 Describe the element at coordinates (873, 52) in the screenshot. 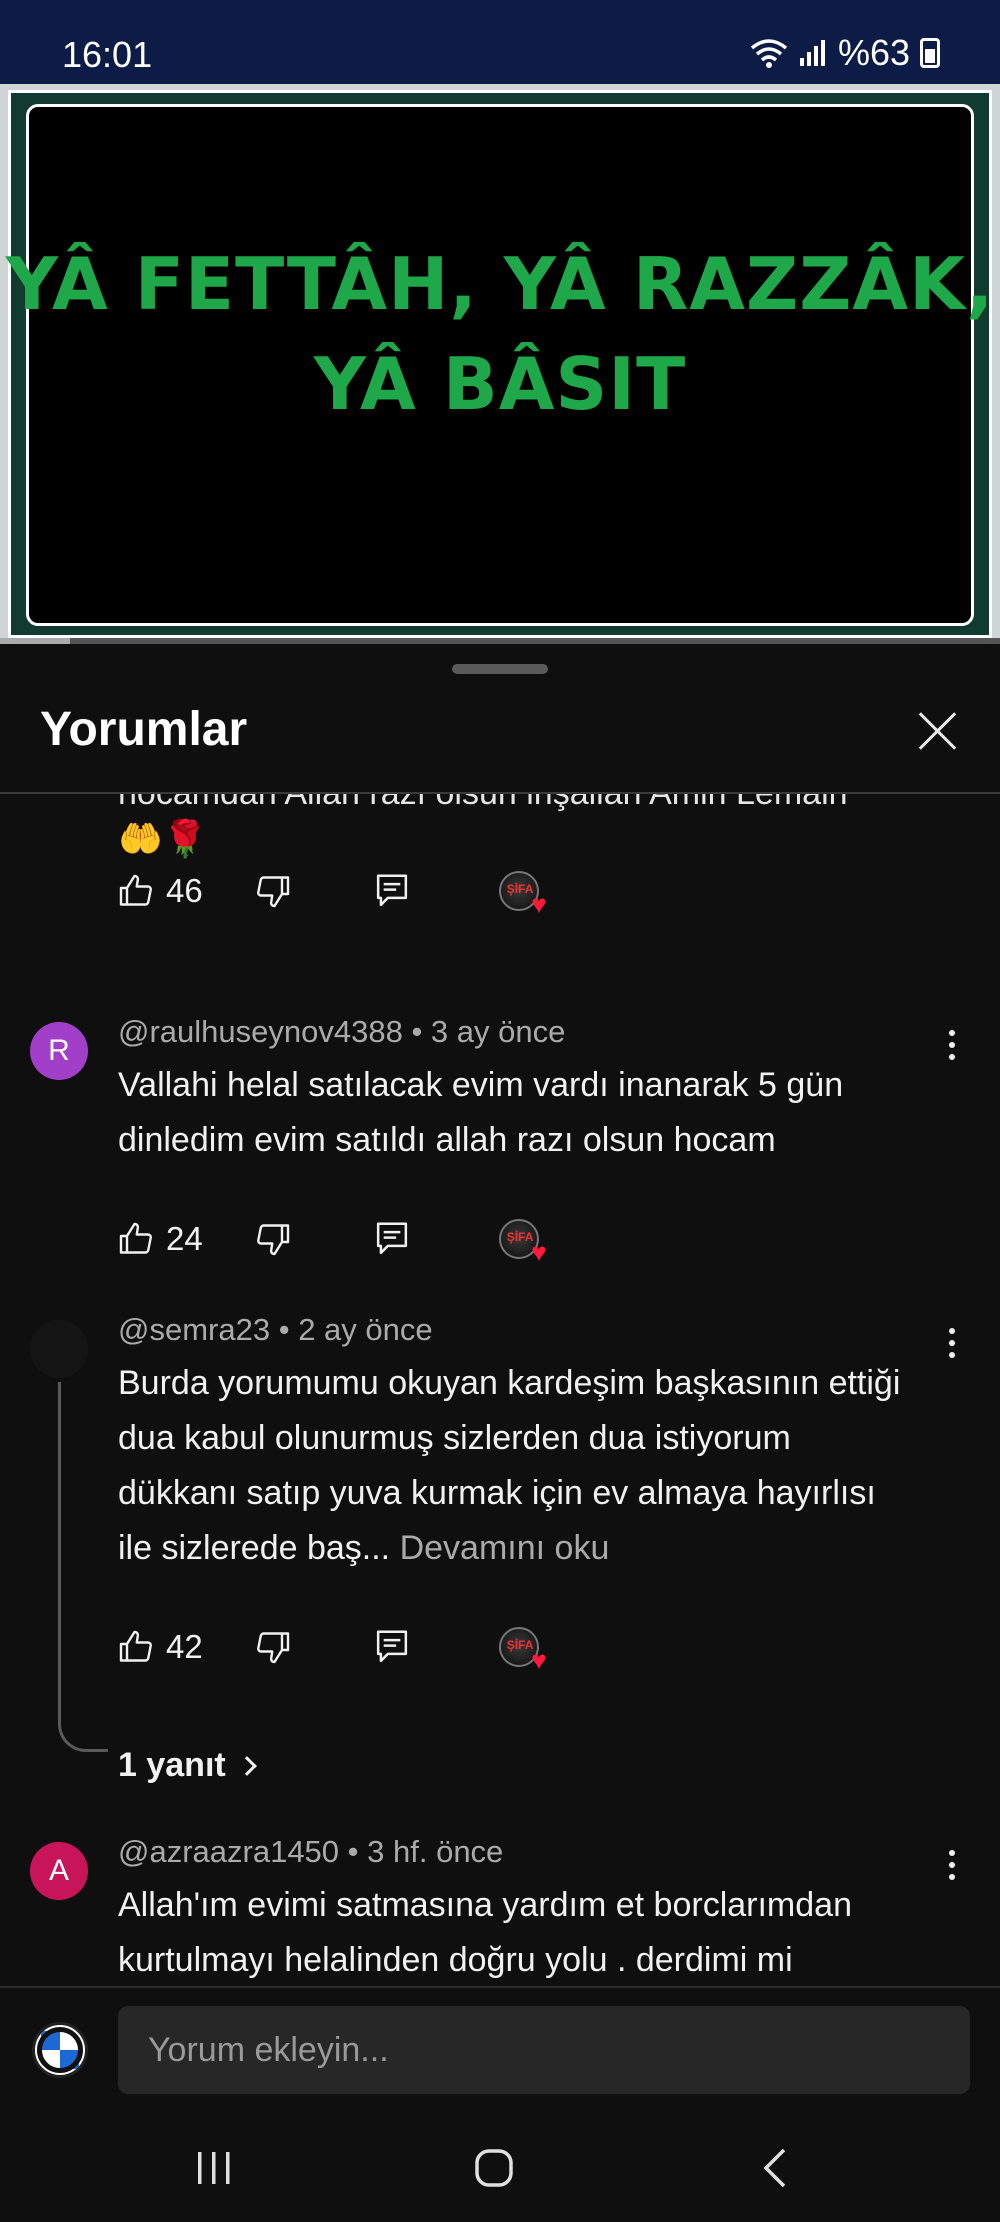

I see `battery-percent: %63` at that location.